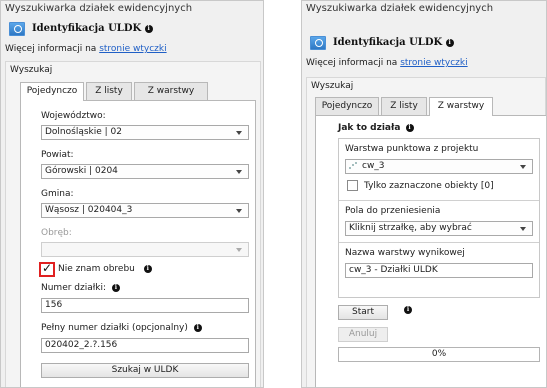 The height and width of the screenshot is (388, 547). I want to click on numer-row: Numer działki:, so click(80, 288).